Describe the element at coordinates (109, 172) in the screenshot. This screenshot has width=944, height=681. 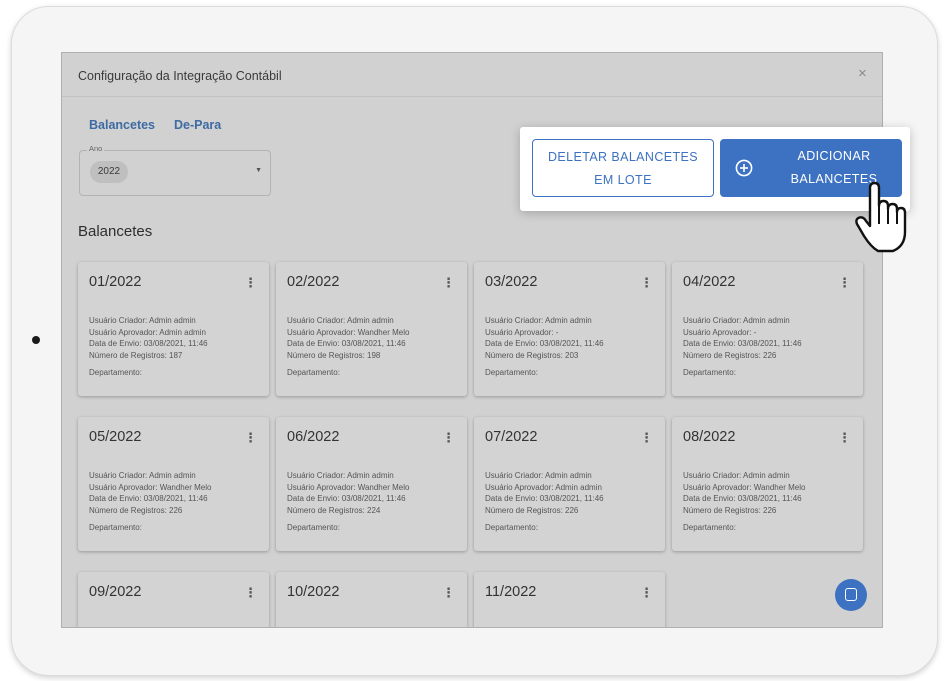
I see `year-chip: 2022` at that location.